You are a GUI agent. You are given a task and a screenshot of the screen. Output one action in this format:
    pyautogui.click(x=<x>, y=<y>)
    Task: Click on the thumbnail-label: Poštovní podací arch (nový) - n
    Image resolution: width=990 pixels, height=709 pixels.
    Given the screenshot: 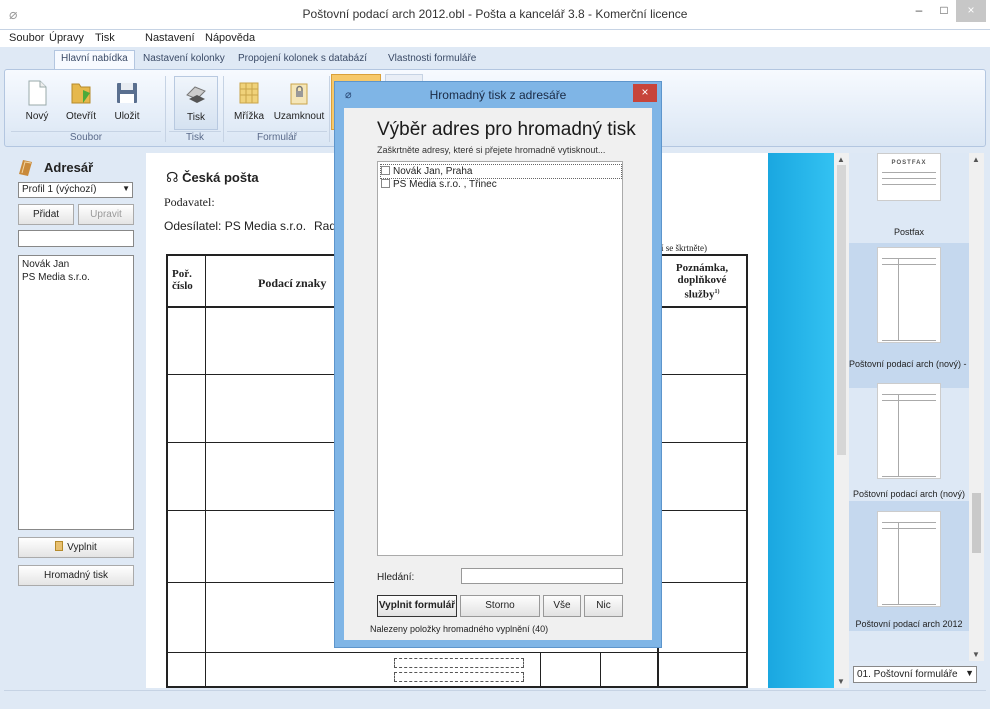 What is the action you would take?
    pyautogui.click(x=909, y=364)
    